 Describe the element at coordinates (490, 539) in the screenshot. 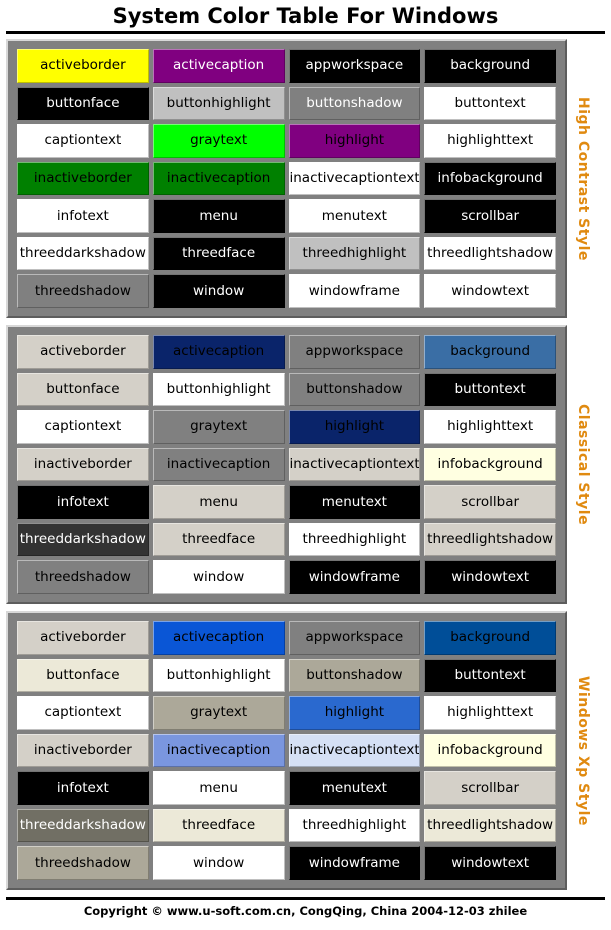

I see `color-swatch-threedlightshadow: threedlightshadow` at that location.